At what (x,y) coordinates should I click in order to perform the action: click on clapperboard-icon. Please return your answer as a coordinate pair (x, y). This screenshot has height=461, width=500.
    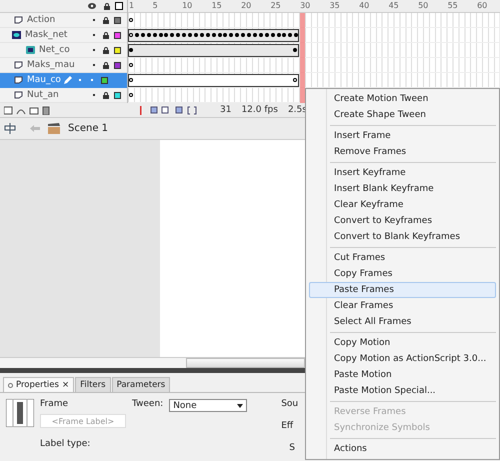
    Looking at the image, I should click on (54, 128).